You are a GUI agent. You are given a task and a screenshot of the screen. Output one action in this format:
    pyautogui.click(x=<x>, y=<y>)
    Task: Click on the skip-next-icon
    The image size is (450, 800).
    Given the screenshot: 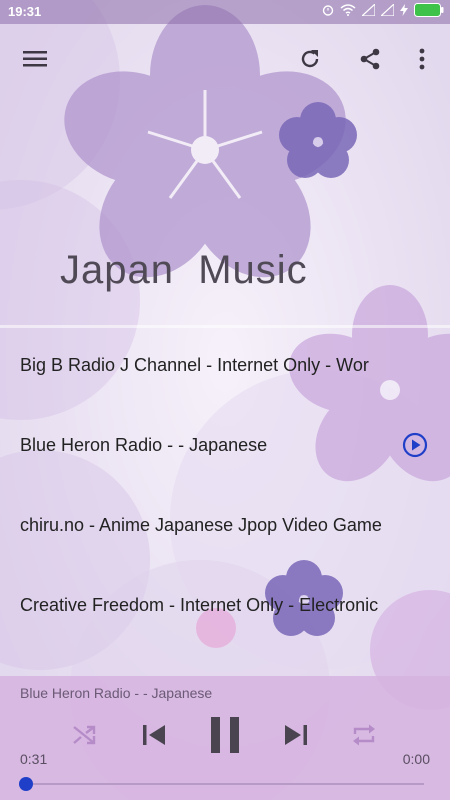 What is the action you would take?
    pyautogui.click(x=296, y=735)
    